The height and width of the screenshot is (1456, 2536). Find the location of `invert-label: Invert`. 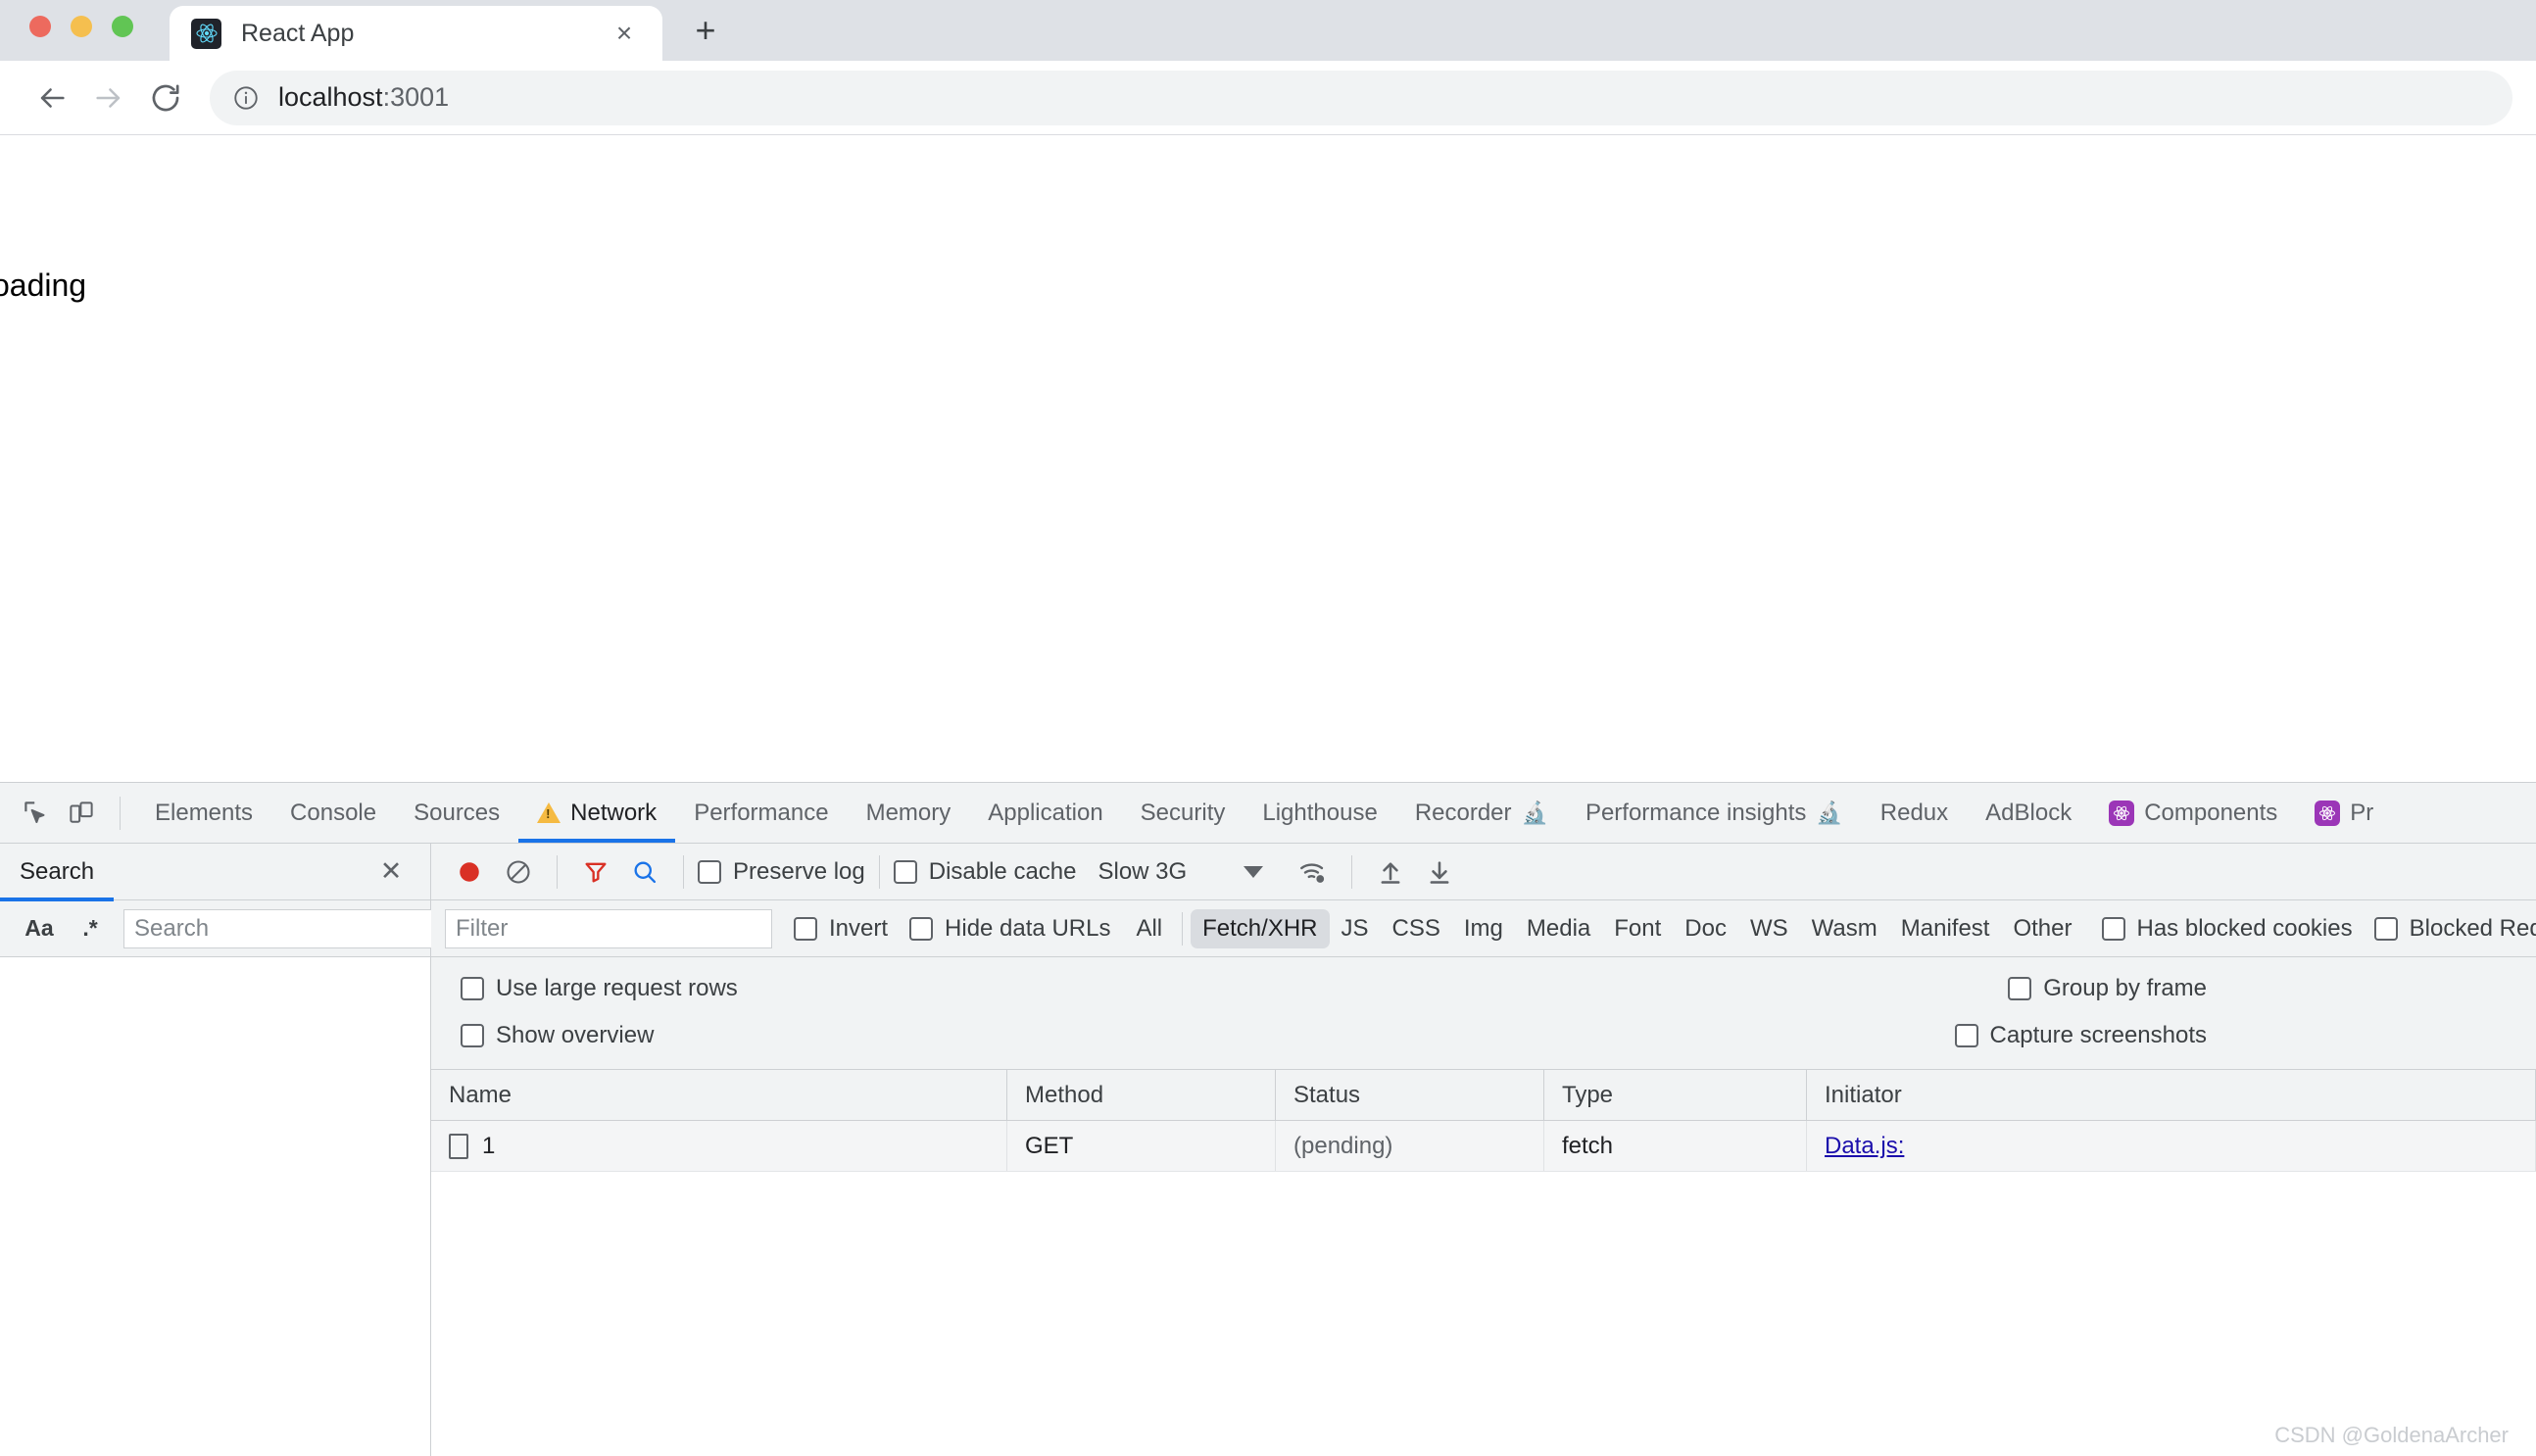

invert-label: Invert is located at coordinates (859, 928).